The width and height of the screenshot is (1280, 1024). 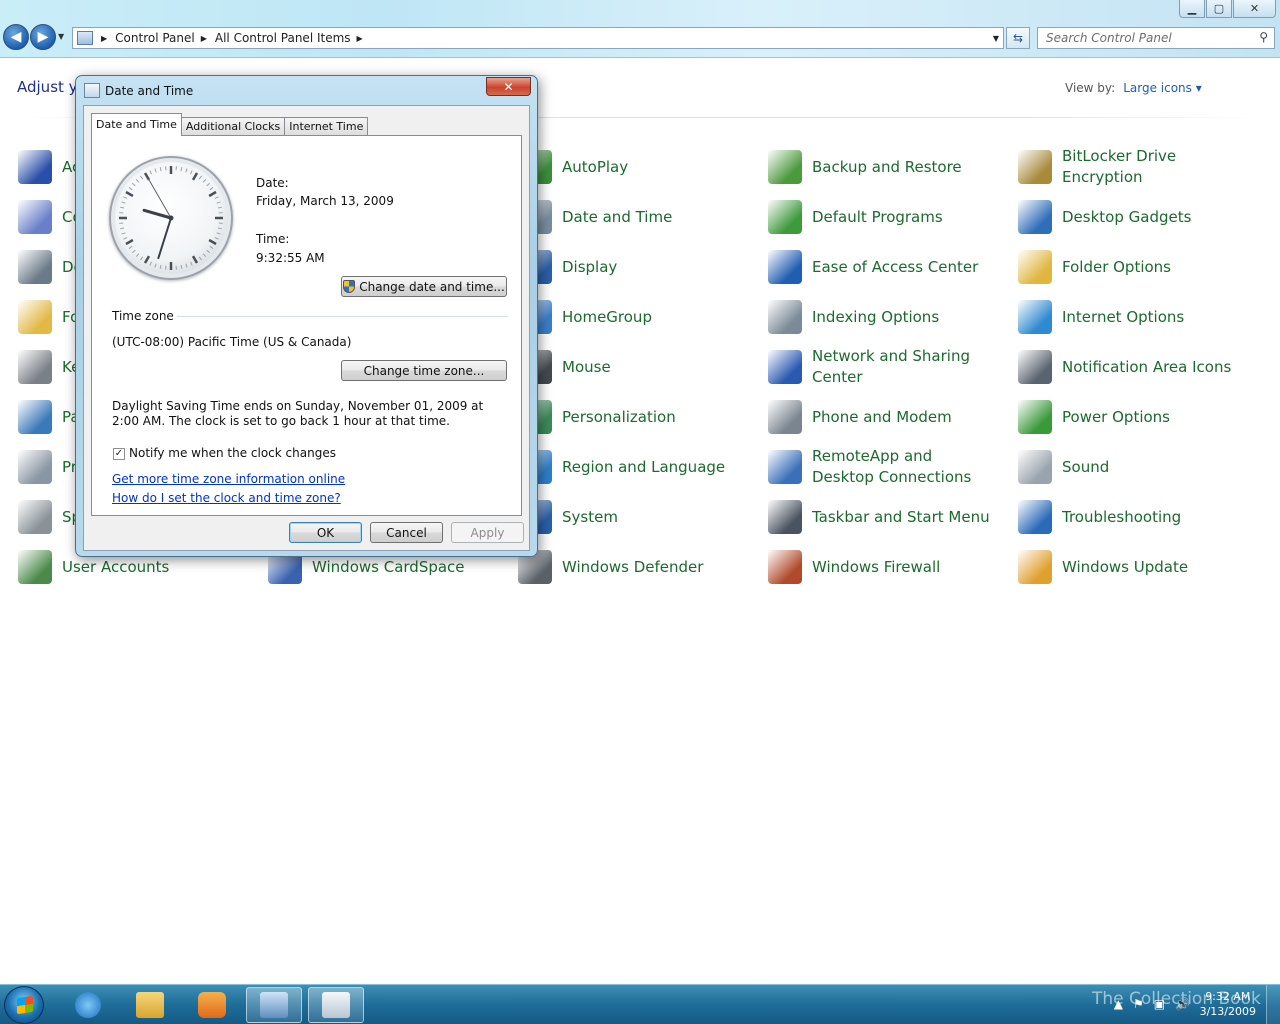 I want to click on notify-label: Notify me when the clock changes, so click(x=232, y=453).